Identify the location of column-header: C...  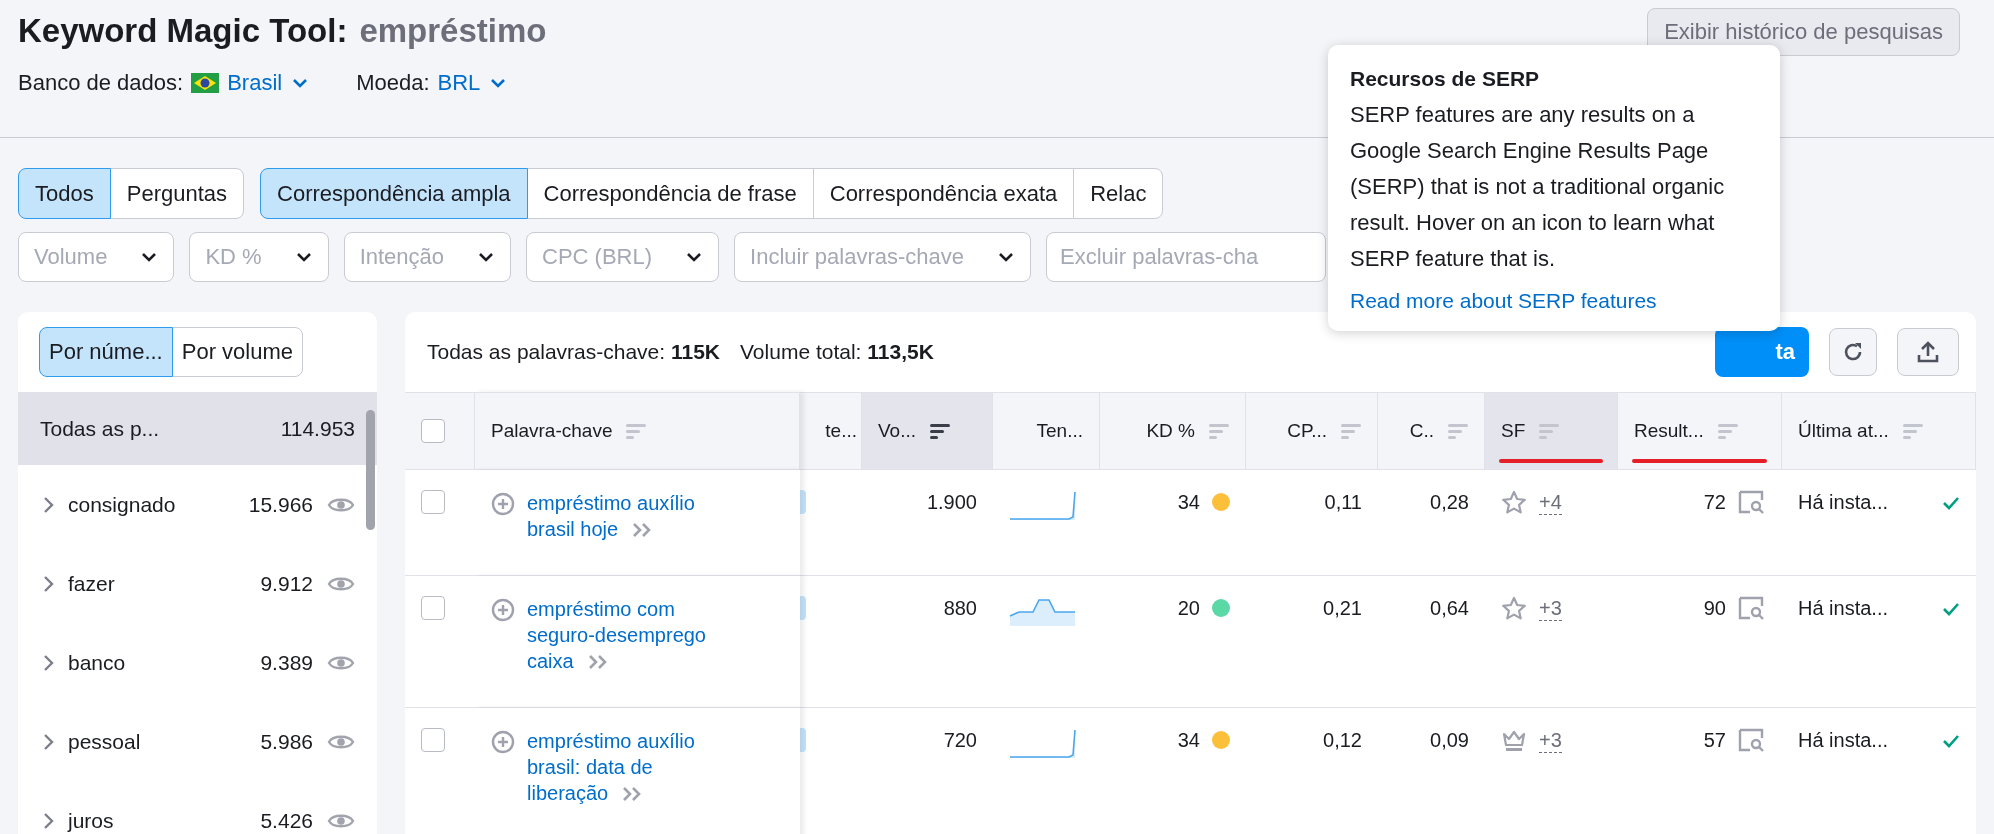
(1431, 431).